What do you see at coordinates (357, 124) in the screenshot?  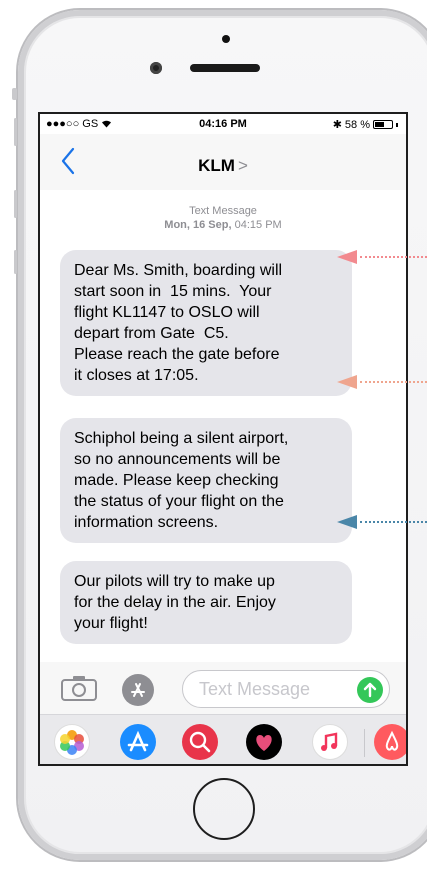 I see `battery-percent: 58 %` at bounding box center [357, 124].